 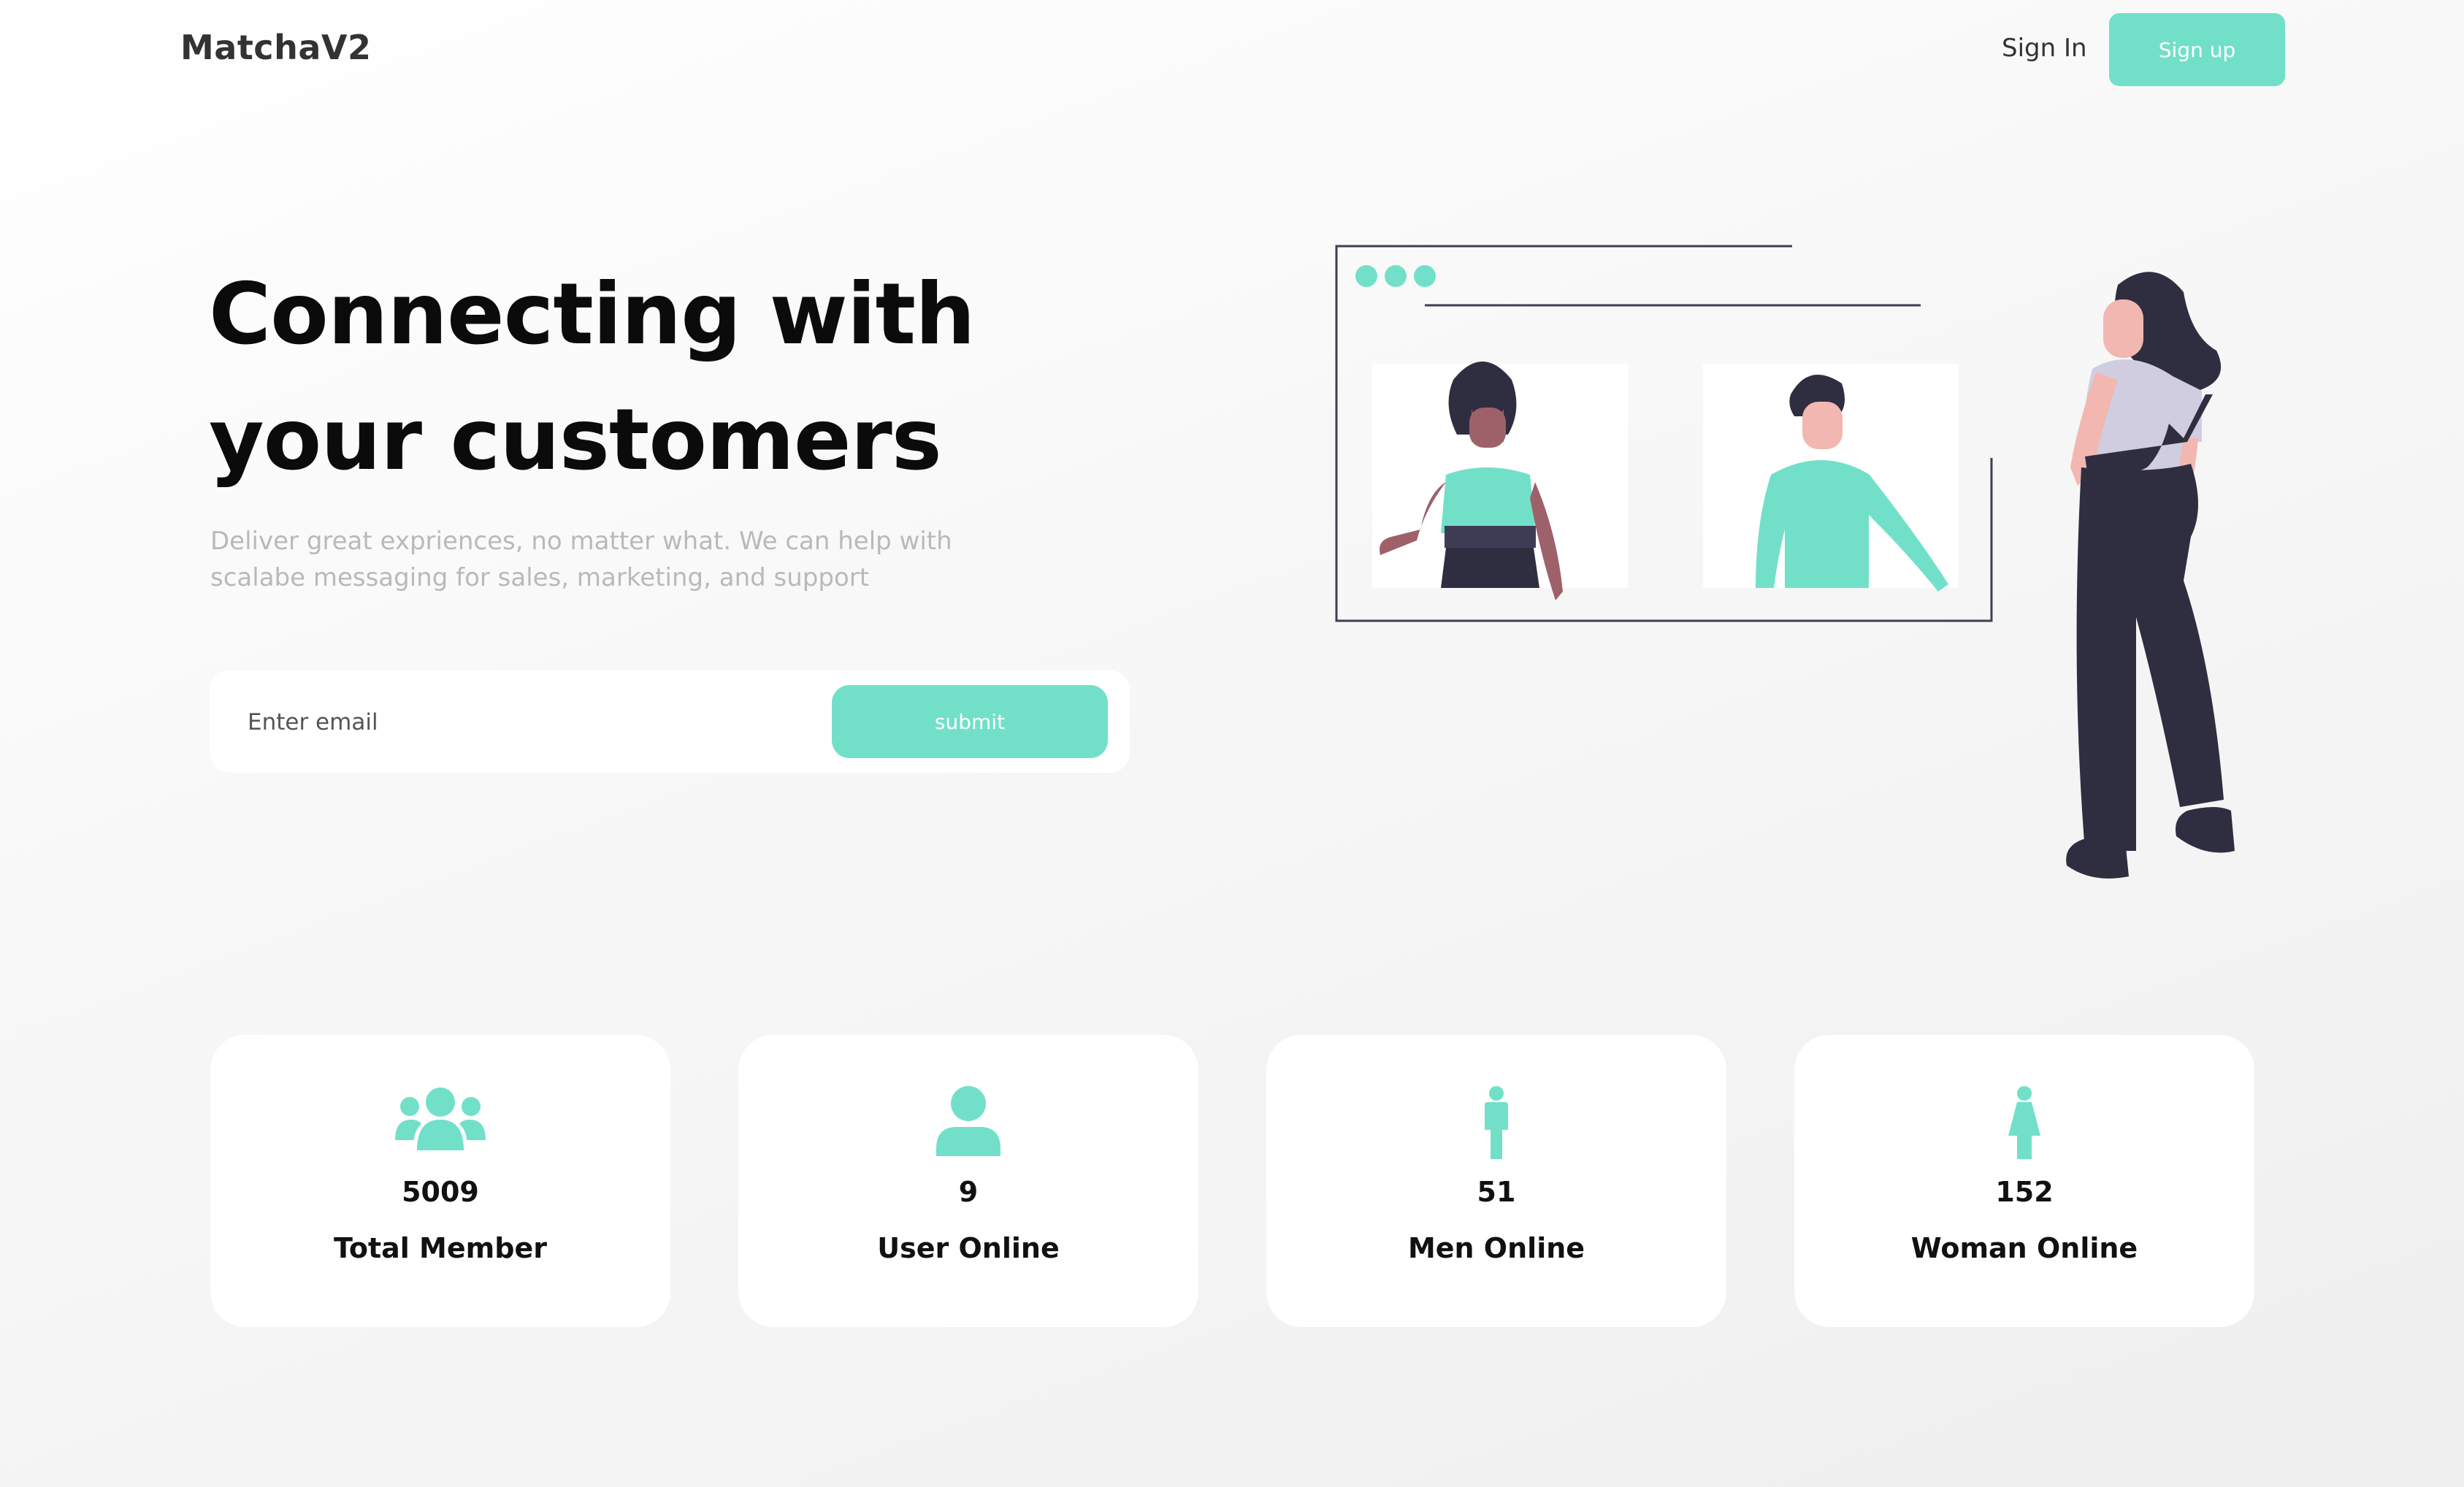 I want to click on users-group-icon, so click(x=440, y=1118).